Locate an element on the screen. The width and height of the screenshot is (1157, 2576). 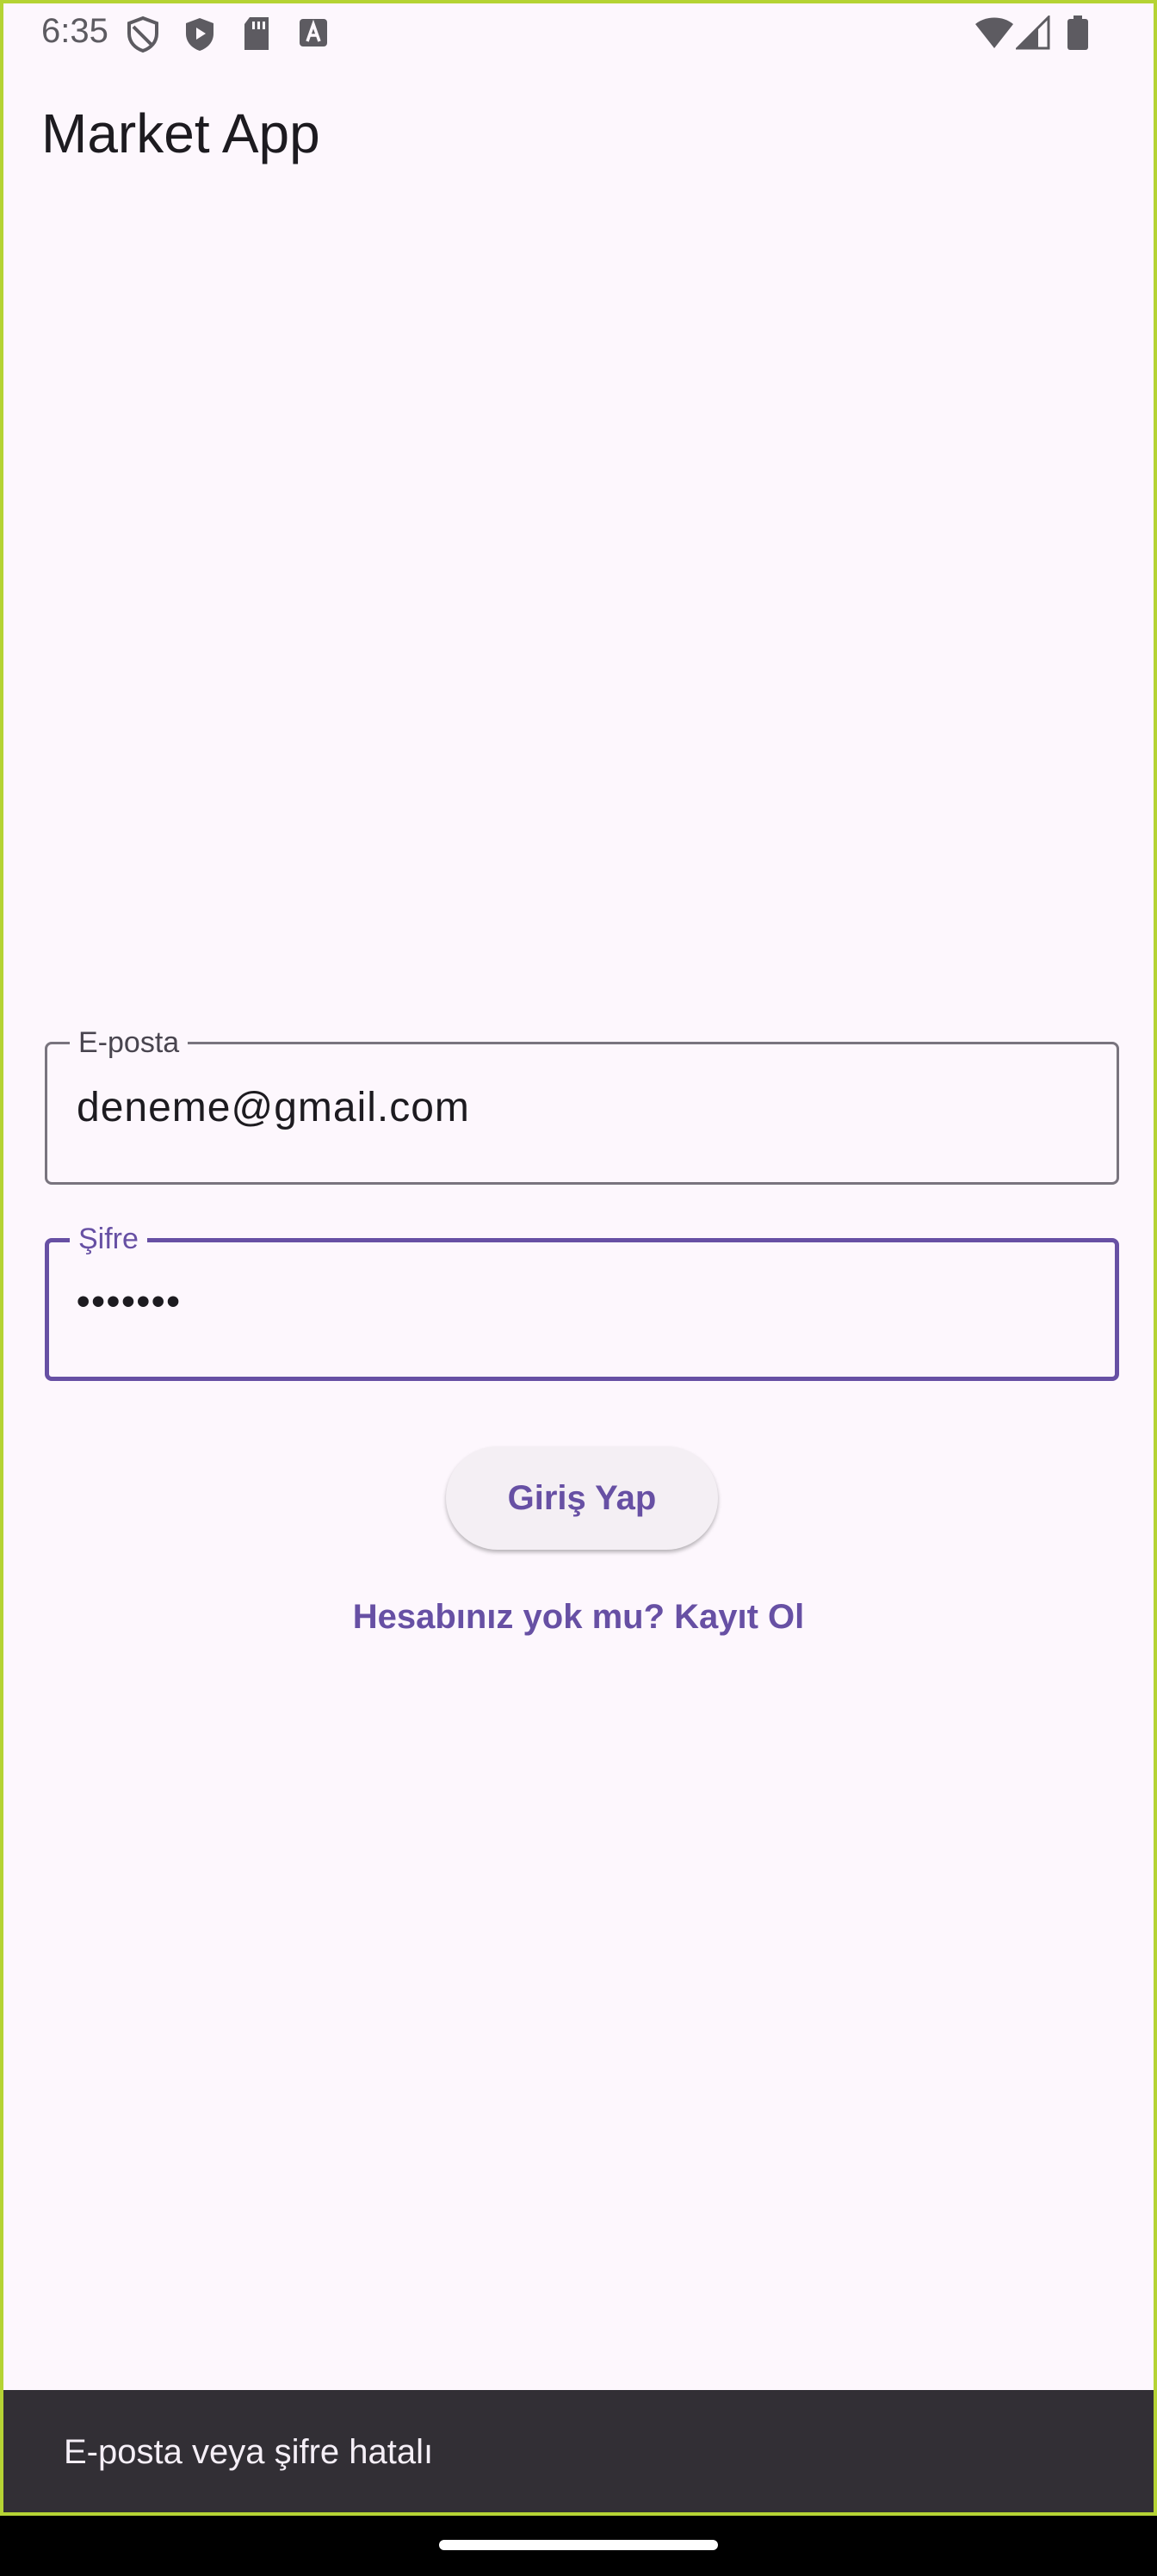
email-field: E-posta deneme@gmail.com is located at coordinates (582, 1105).